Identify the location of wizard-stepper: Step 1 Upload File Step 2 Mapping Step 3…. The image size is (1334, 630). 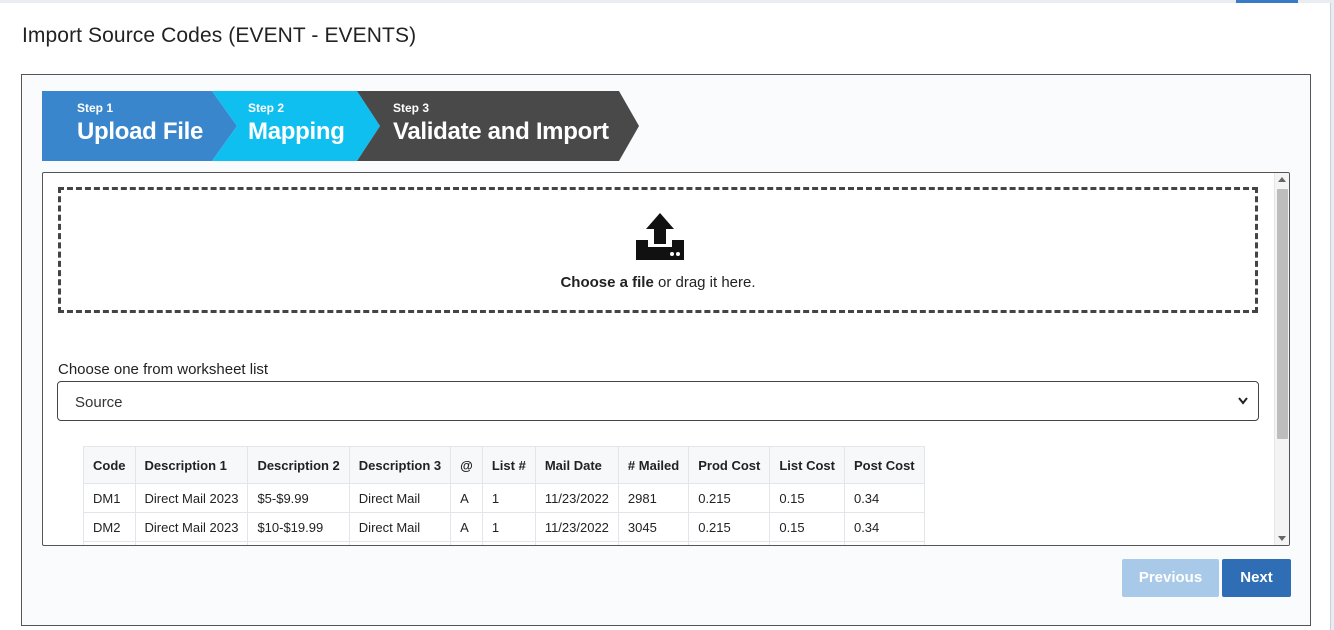
(342, 126).